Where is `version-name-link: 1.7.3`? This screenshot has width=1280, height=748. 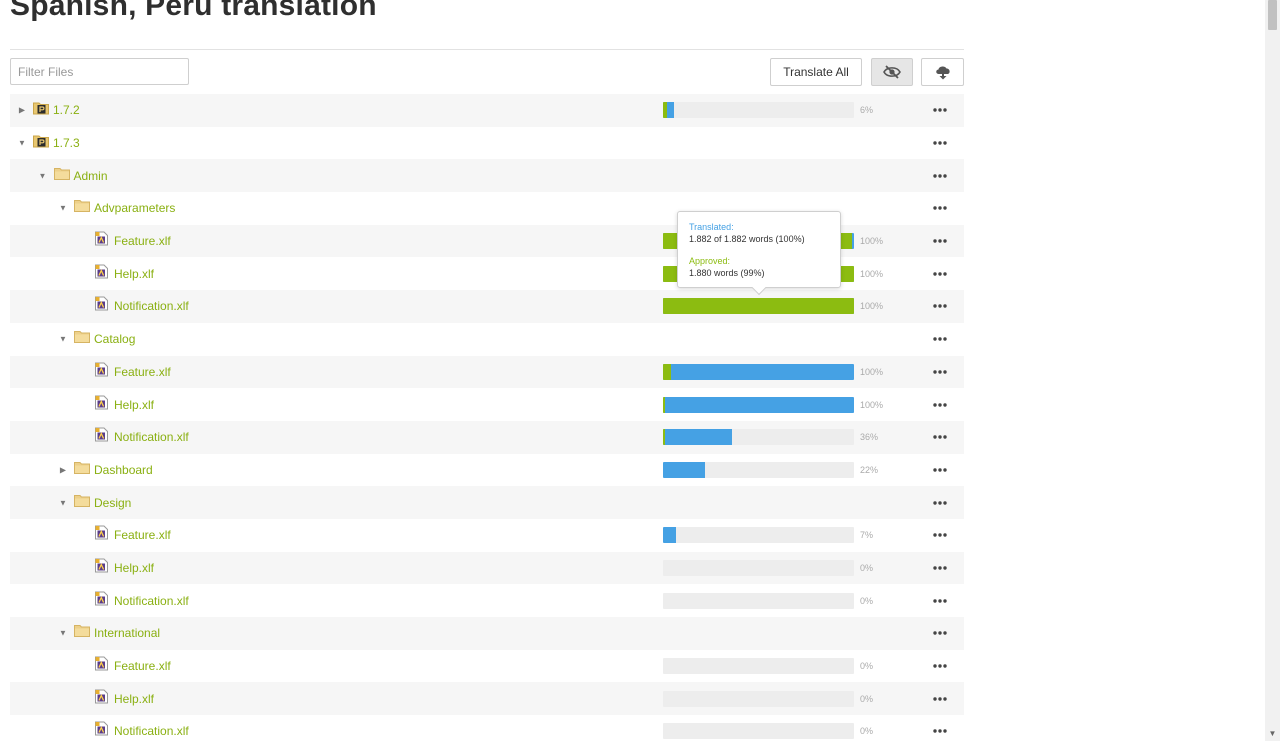 version-name-link: 1.7.3 is located at coordinates (66, 143).